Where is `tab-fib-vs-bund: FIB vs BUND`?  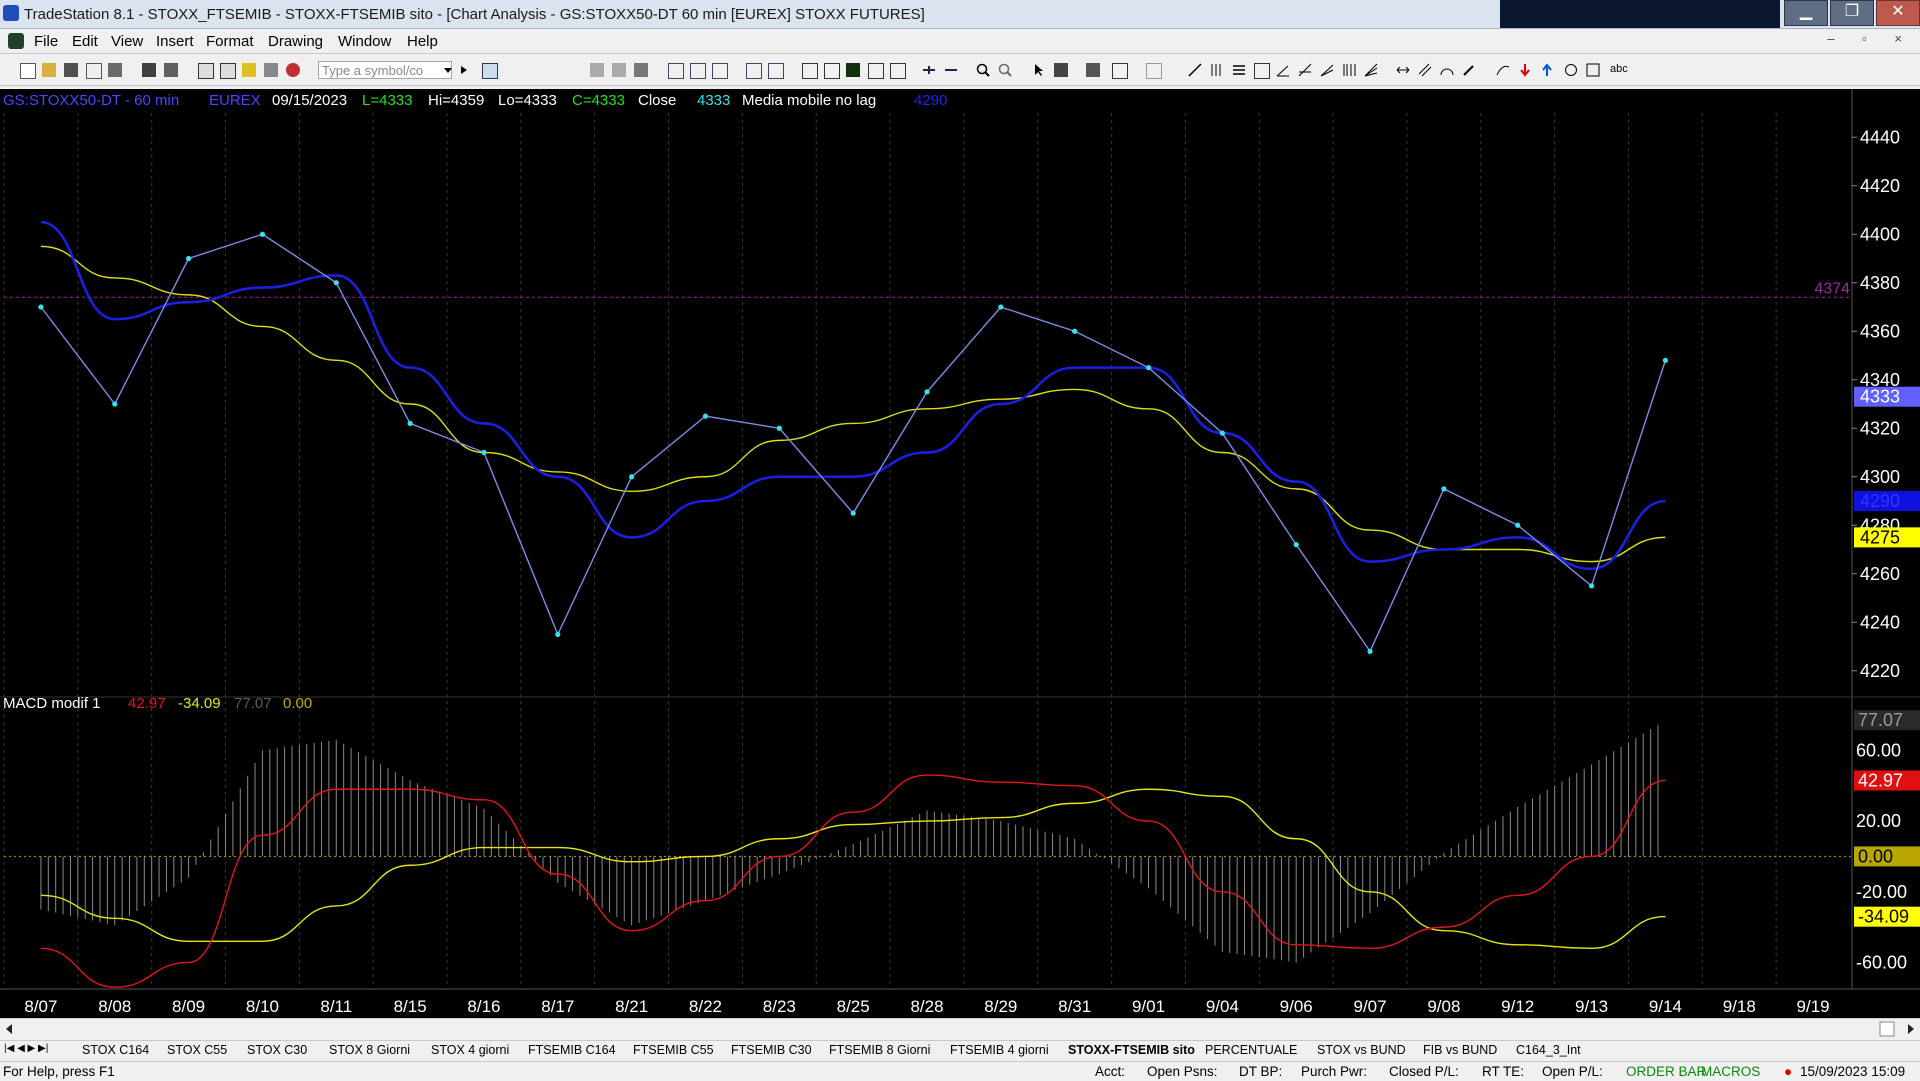 tab-fib-vs-bund: FIB vs BUND is located at coordinates (1460, 1050).